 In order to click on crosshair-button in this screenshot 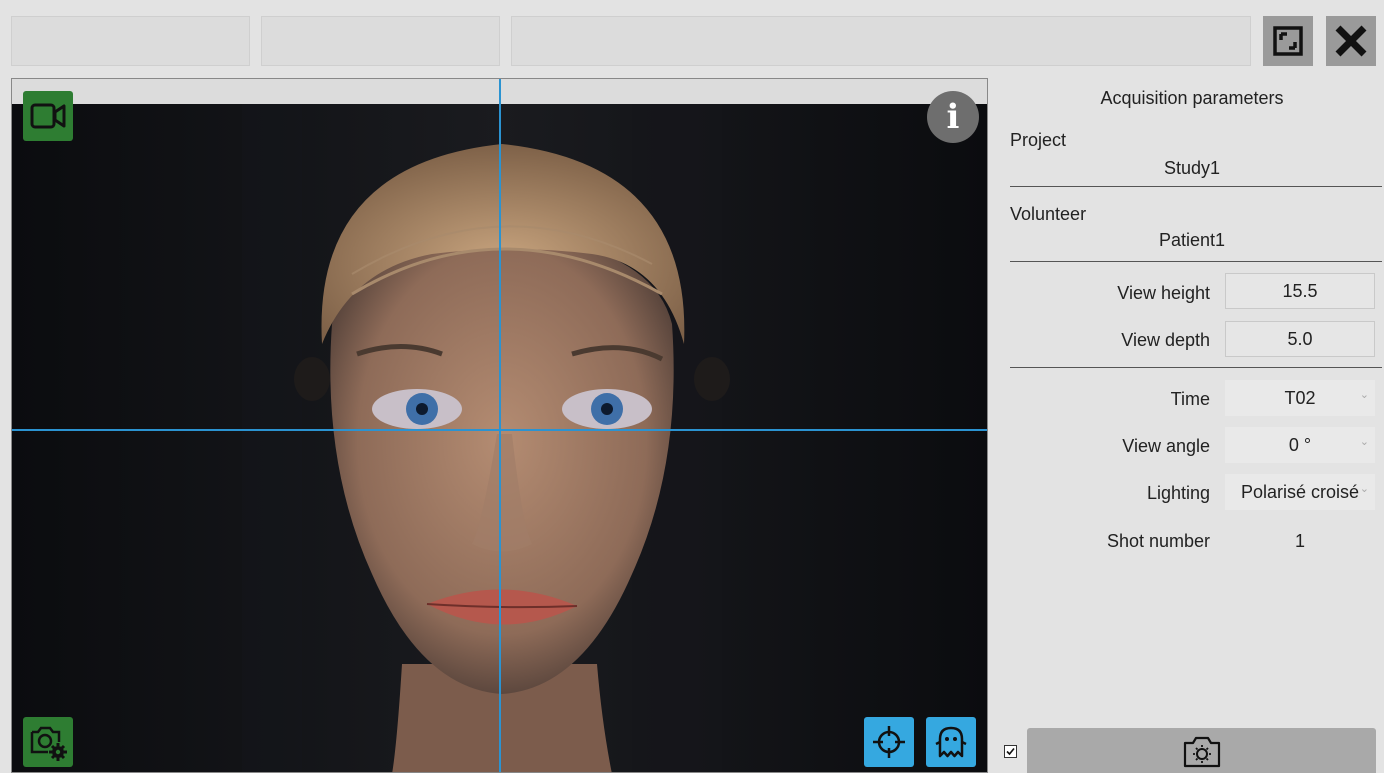, I will do `click(889, 742)`.